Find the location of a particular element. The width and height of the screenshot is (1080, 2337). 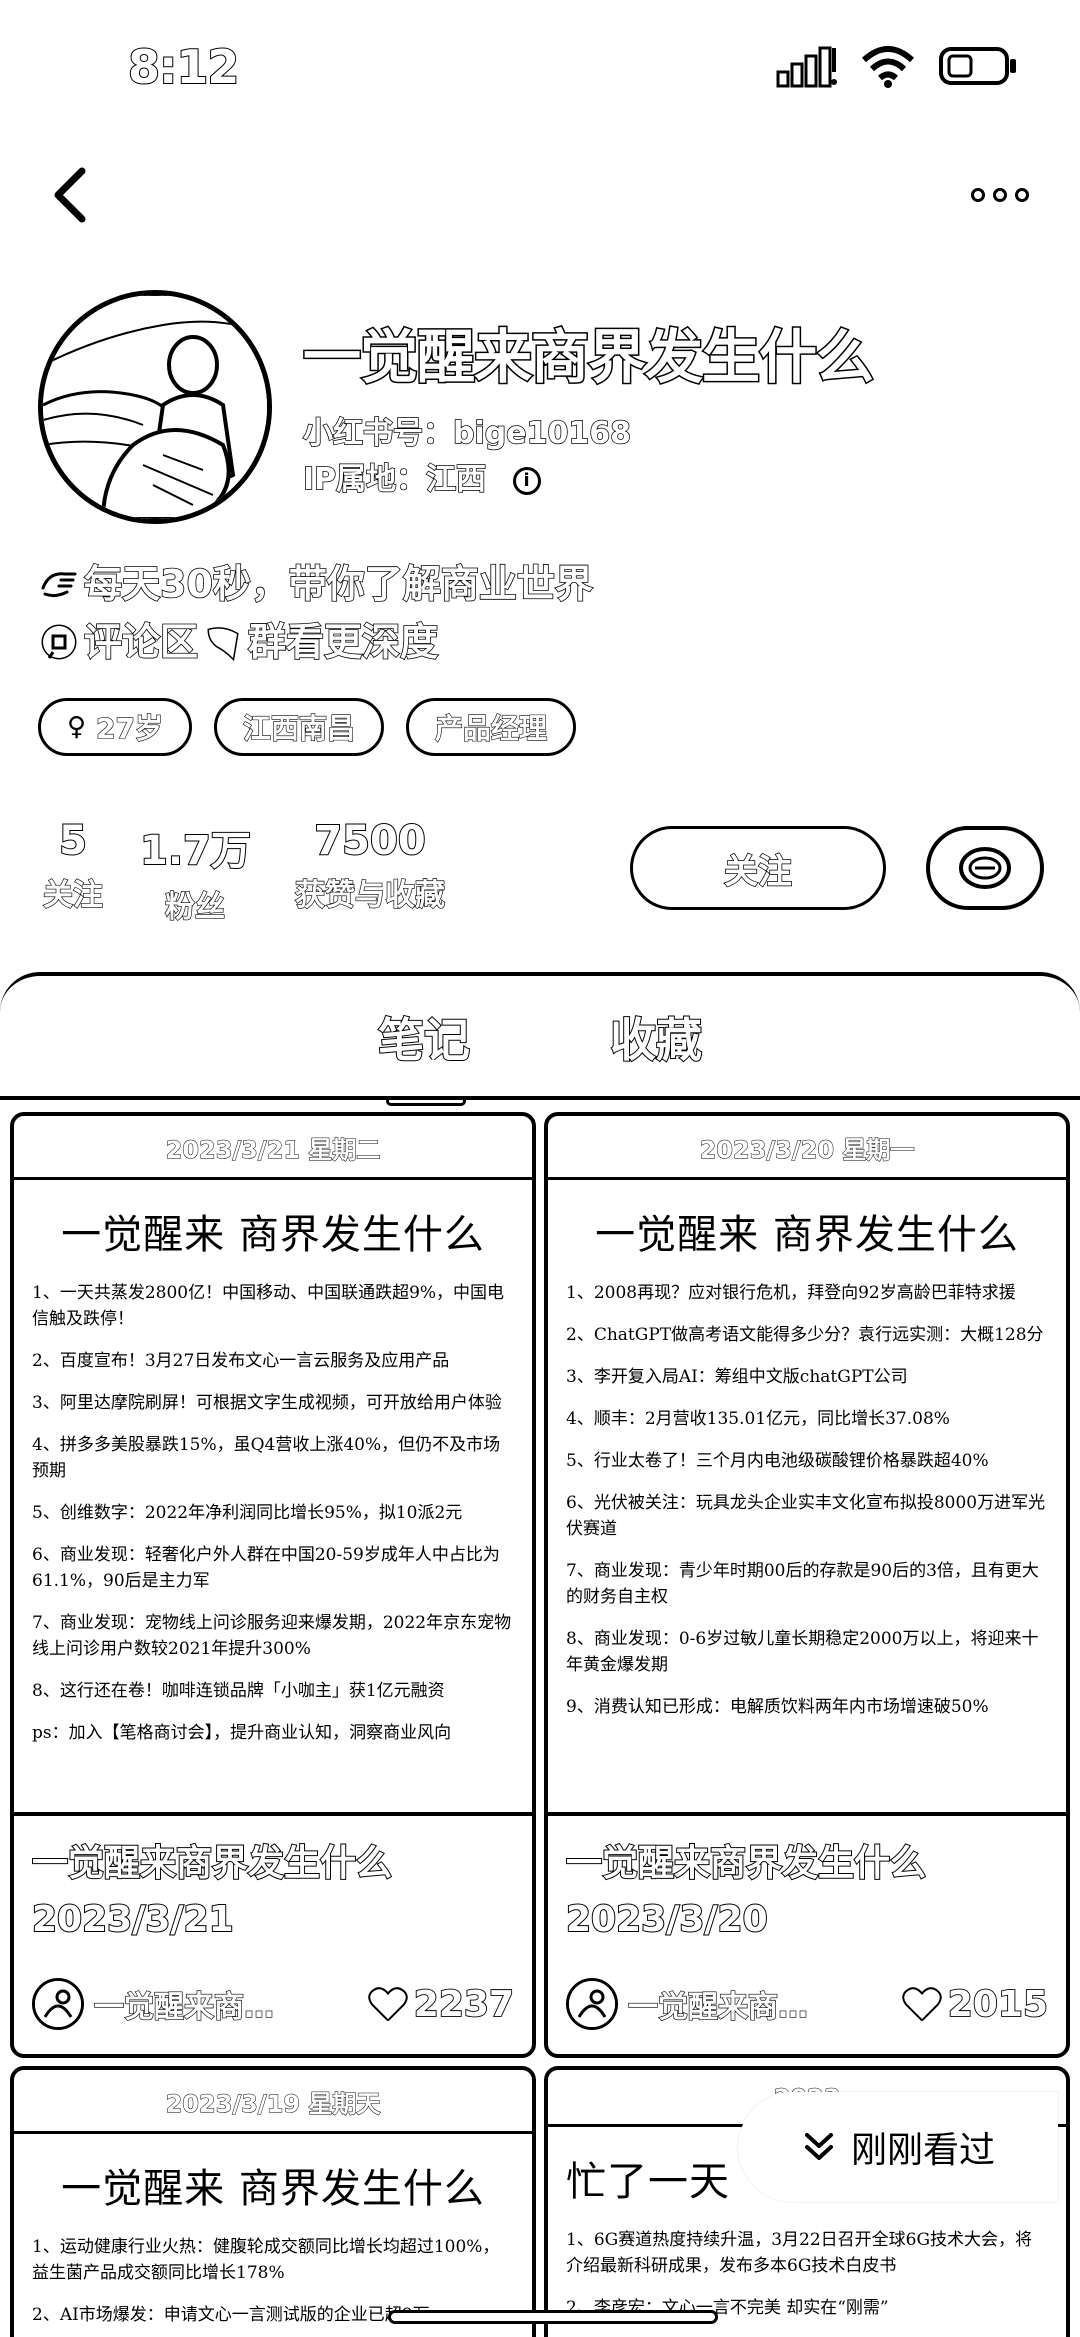

list-item: 2、ChatGPT做高考语文能得多少分？袁行远实测：大概128分 is located at coordinates (805, 1335).